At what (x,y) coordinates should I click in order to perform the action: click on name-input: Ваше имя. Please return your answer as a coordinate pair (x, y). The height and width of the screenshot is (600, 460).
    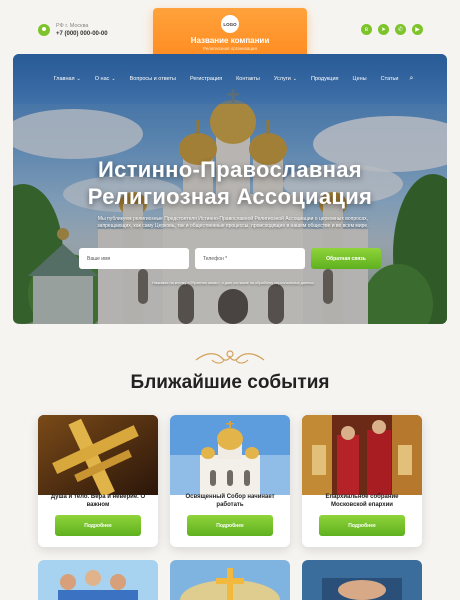
    Looking at the image, I should click on (134, 258).